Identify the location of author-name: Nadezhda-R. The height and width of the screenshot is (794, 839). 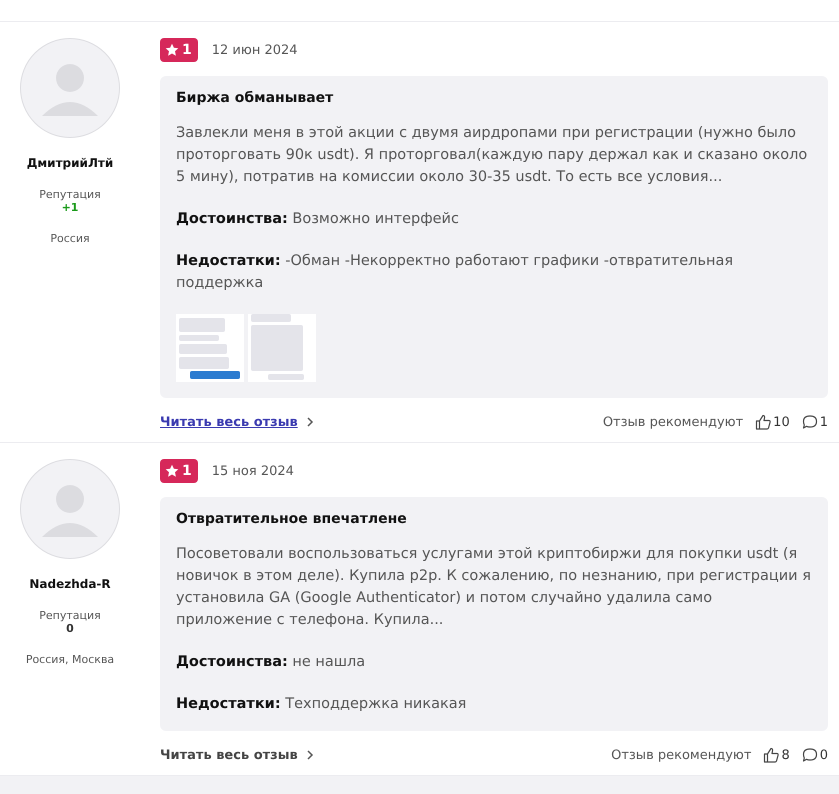
(70, 584).